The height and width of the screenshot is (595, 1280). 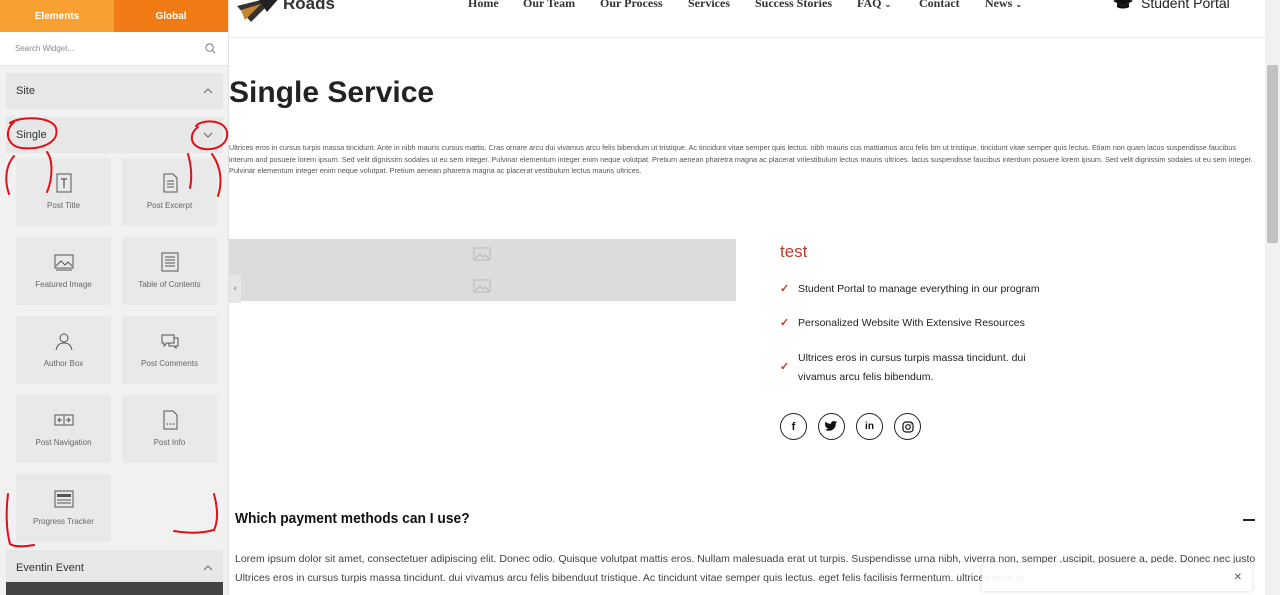 I want to click on scrollbar-thumb, so click(x=1272, y=154).